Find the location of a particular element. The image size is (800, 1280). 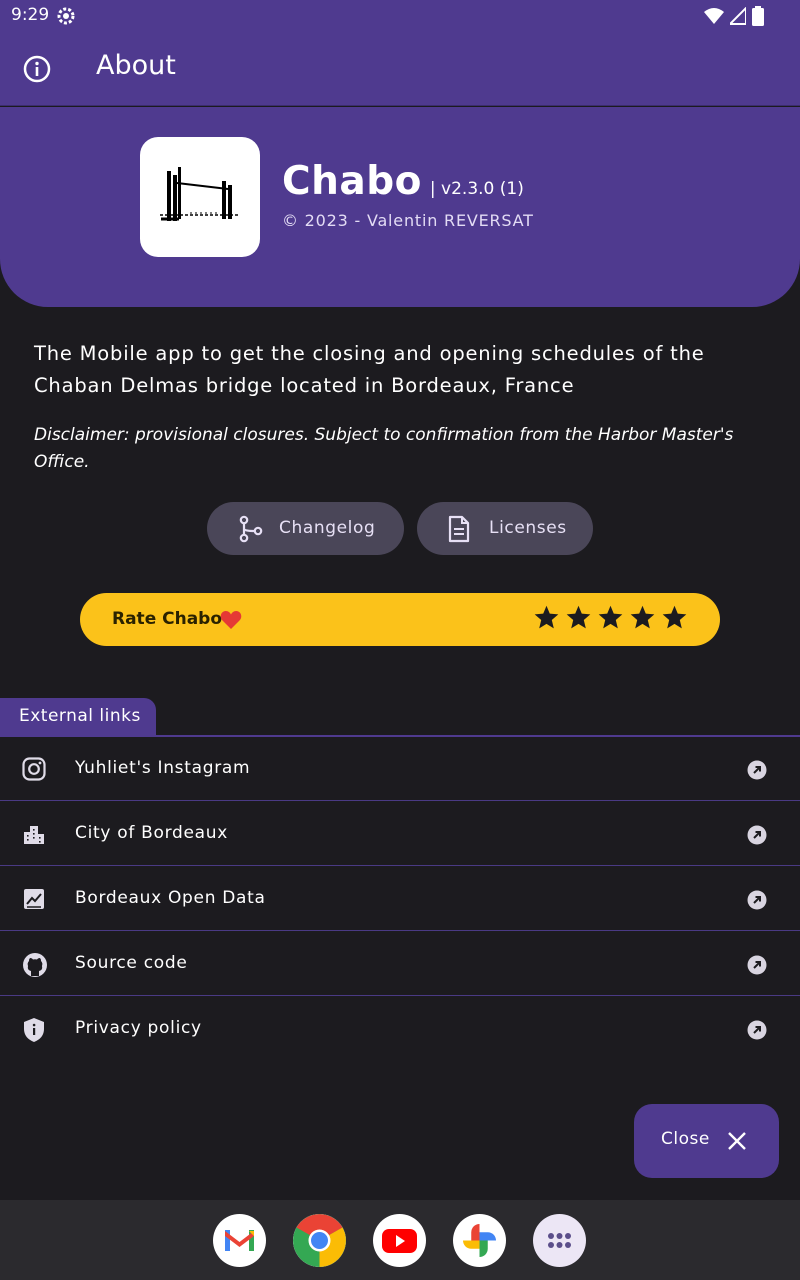

link-label: Bordeaux Open Data is located at coordinates (170, 898).